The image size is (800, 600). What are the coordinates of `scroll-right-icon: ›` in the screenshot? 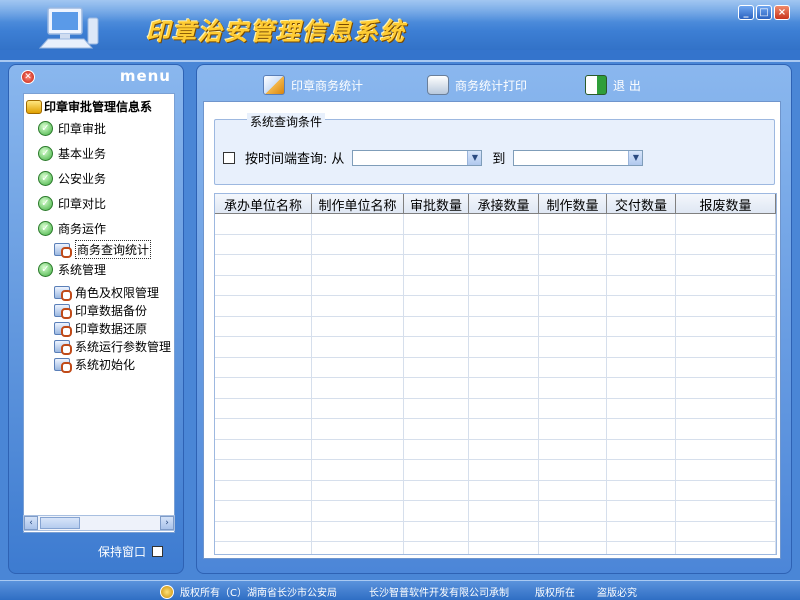 It's located at (167, 523).